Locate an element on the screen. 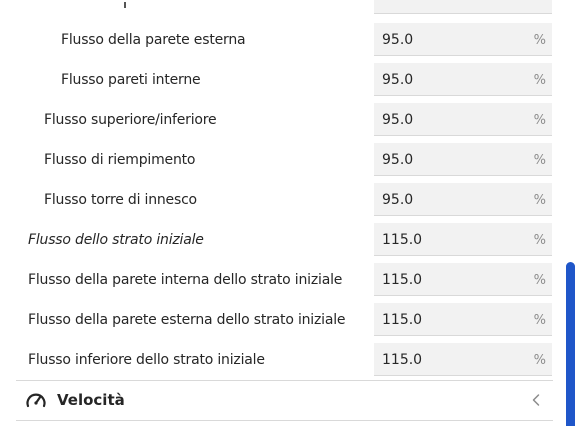 The width and height of the screenshot is (587, 426). partial-row-marker is located at coordinates (125, 5).